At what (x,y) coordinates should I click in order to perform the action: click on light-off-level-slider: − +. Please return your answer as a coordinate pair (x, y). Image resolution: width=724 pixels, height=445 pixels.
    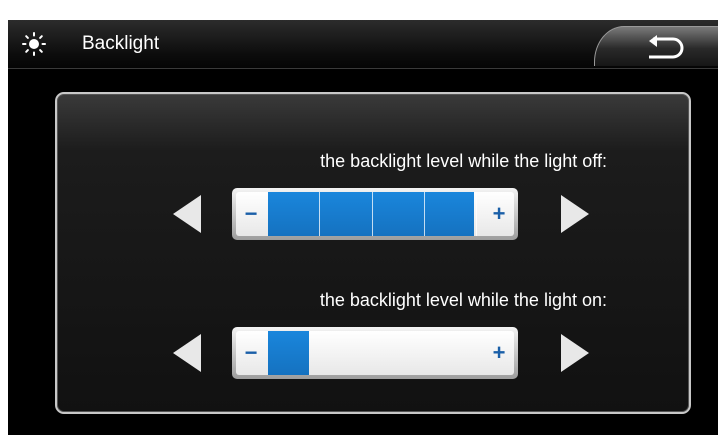
    Looking at the image, I should click on (375, 214).